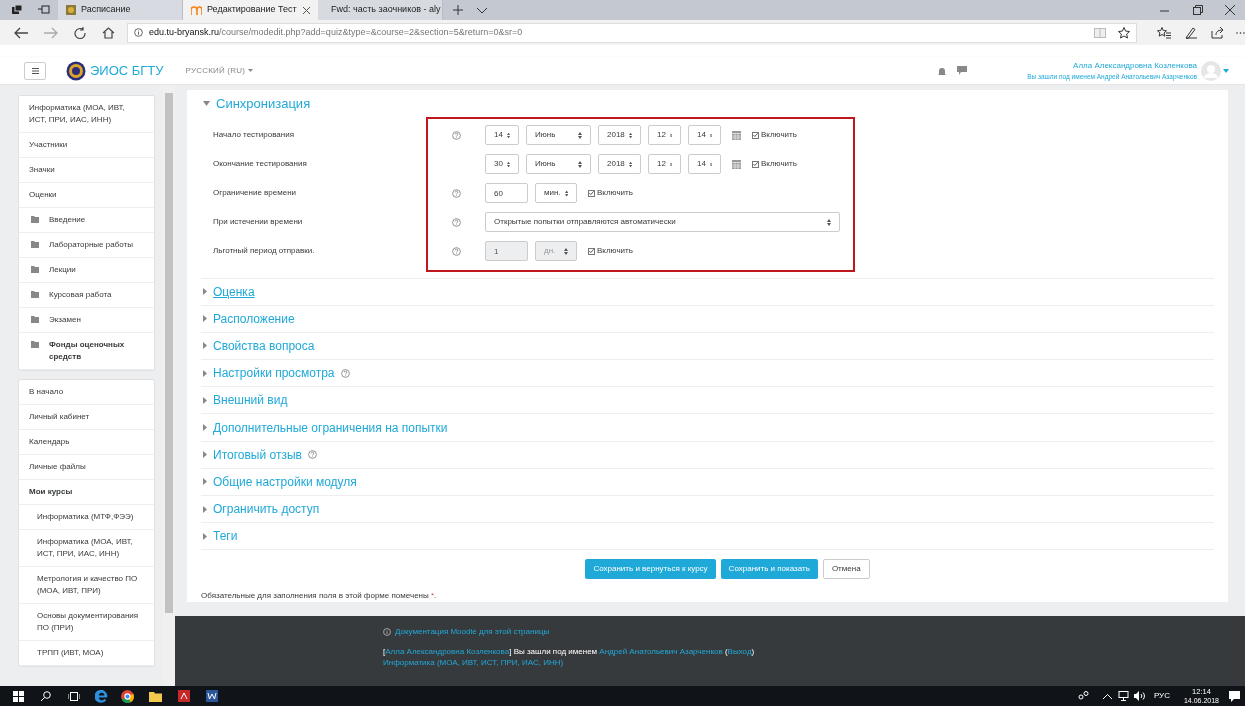 This screenshot has width=1245, height=706. I want to click on university-logo-icon, so click(76, 70).